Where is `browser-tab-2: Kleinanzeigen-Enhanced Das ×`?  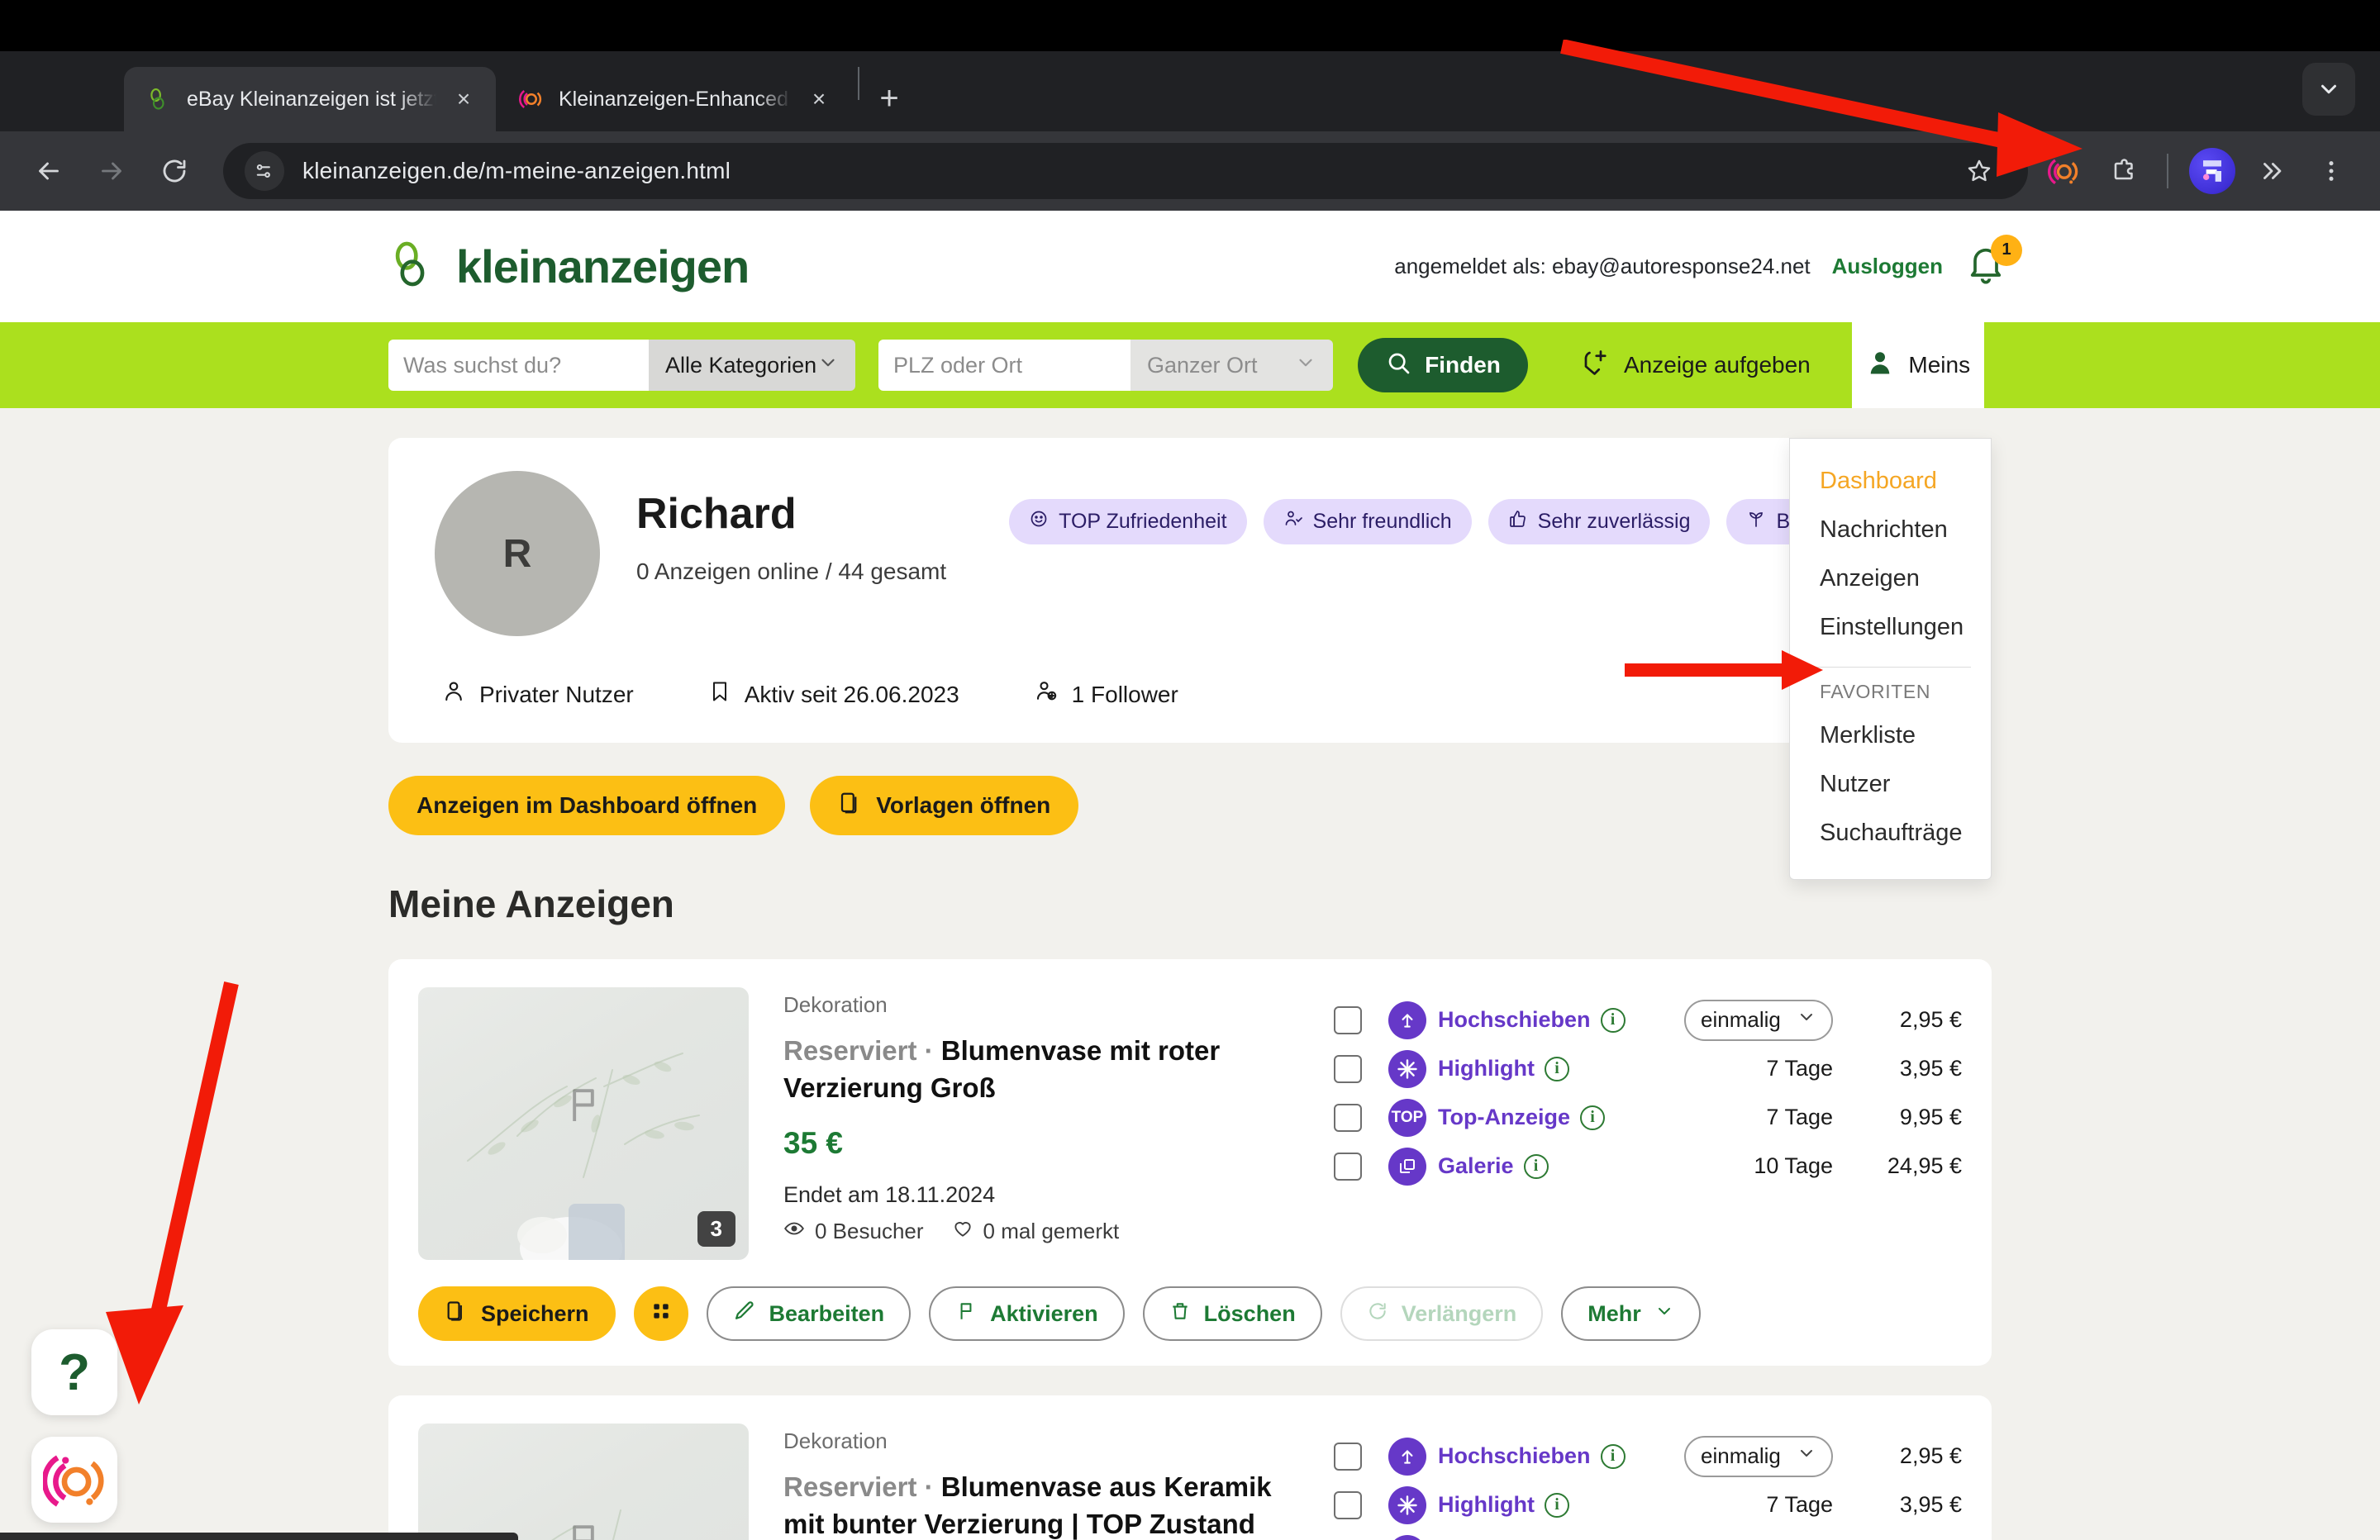 browser-tab-2: Kleinanzeigen-Enhanced Das × is located at coordinates (673, 99).